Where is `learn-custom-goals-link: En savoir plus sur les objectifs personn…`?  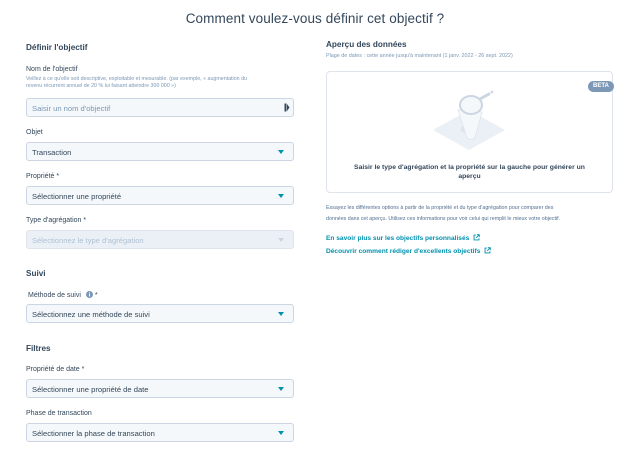
learn-custom-goals-link: En savoir plus sur les objectifs personn… is located at coordinates (403, 238).